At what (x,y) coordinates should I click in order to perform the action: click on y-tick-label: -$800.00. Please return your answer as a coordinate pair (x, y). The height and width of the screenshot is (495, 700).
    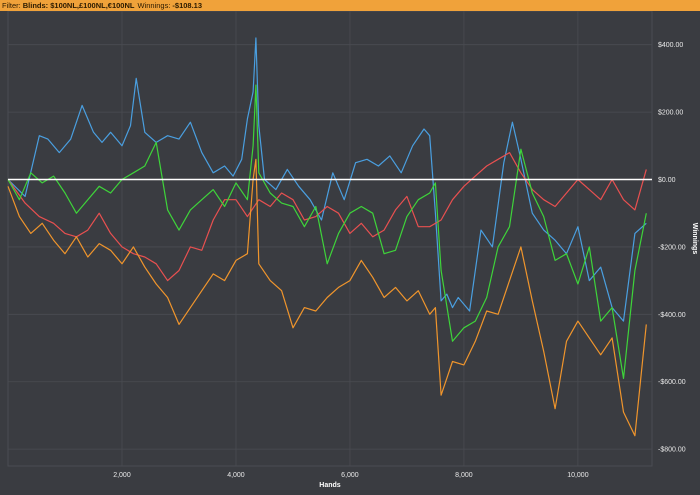
    Looking at the image, I should click on (672, 450).